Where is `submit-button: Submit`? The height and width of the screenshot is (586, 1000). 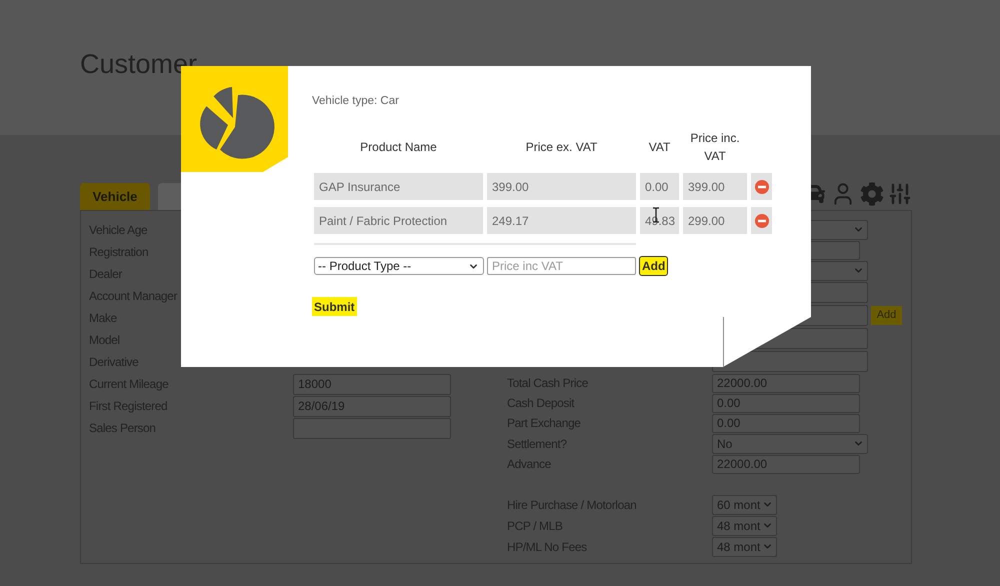 submit-button: Submit is located at coordinates (334, 306).